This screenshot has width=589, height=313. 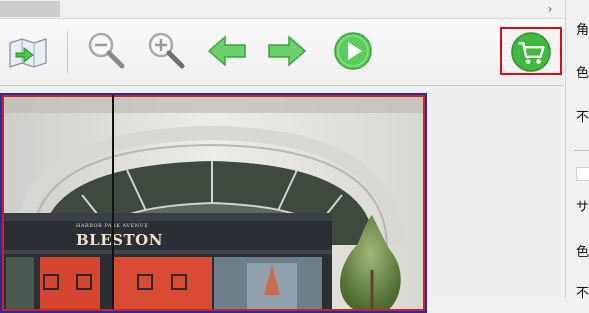 What do you see at coordinates (67, 52) in the screenshot?
I see `toolbar-separator` at bounding box center [67, 52].